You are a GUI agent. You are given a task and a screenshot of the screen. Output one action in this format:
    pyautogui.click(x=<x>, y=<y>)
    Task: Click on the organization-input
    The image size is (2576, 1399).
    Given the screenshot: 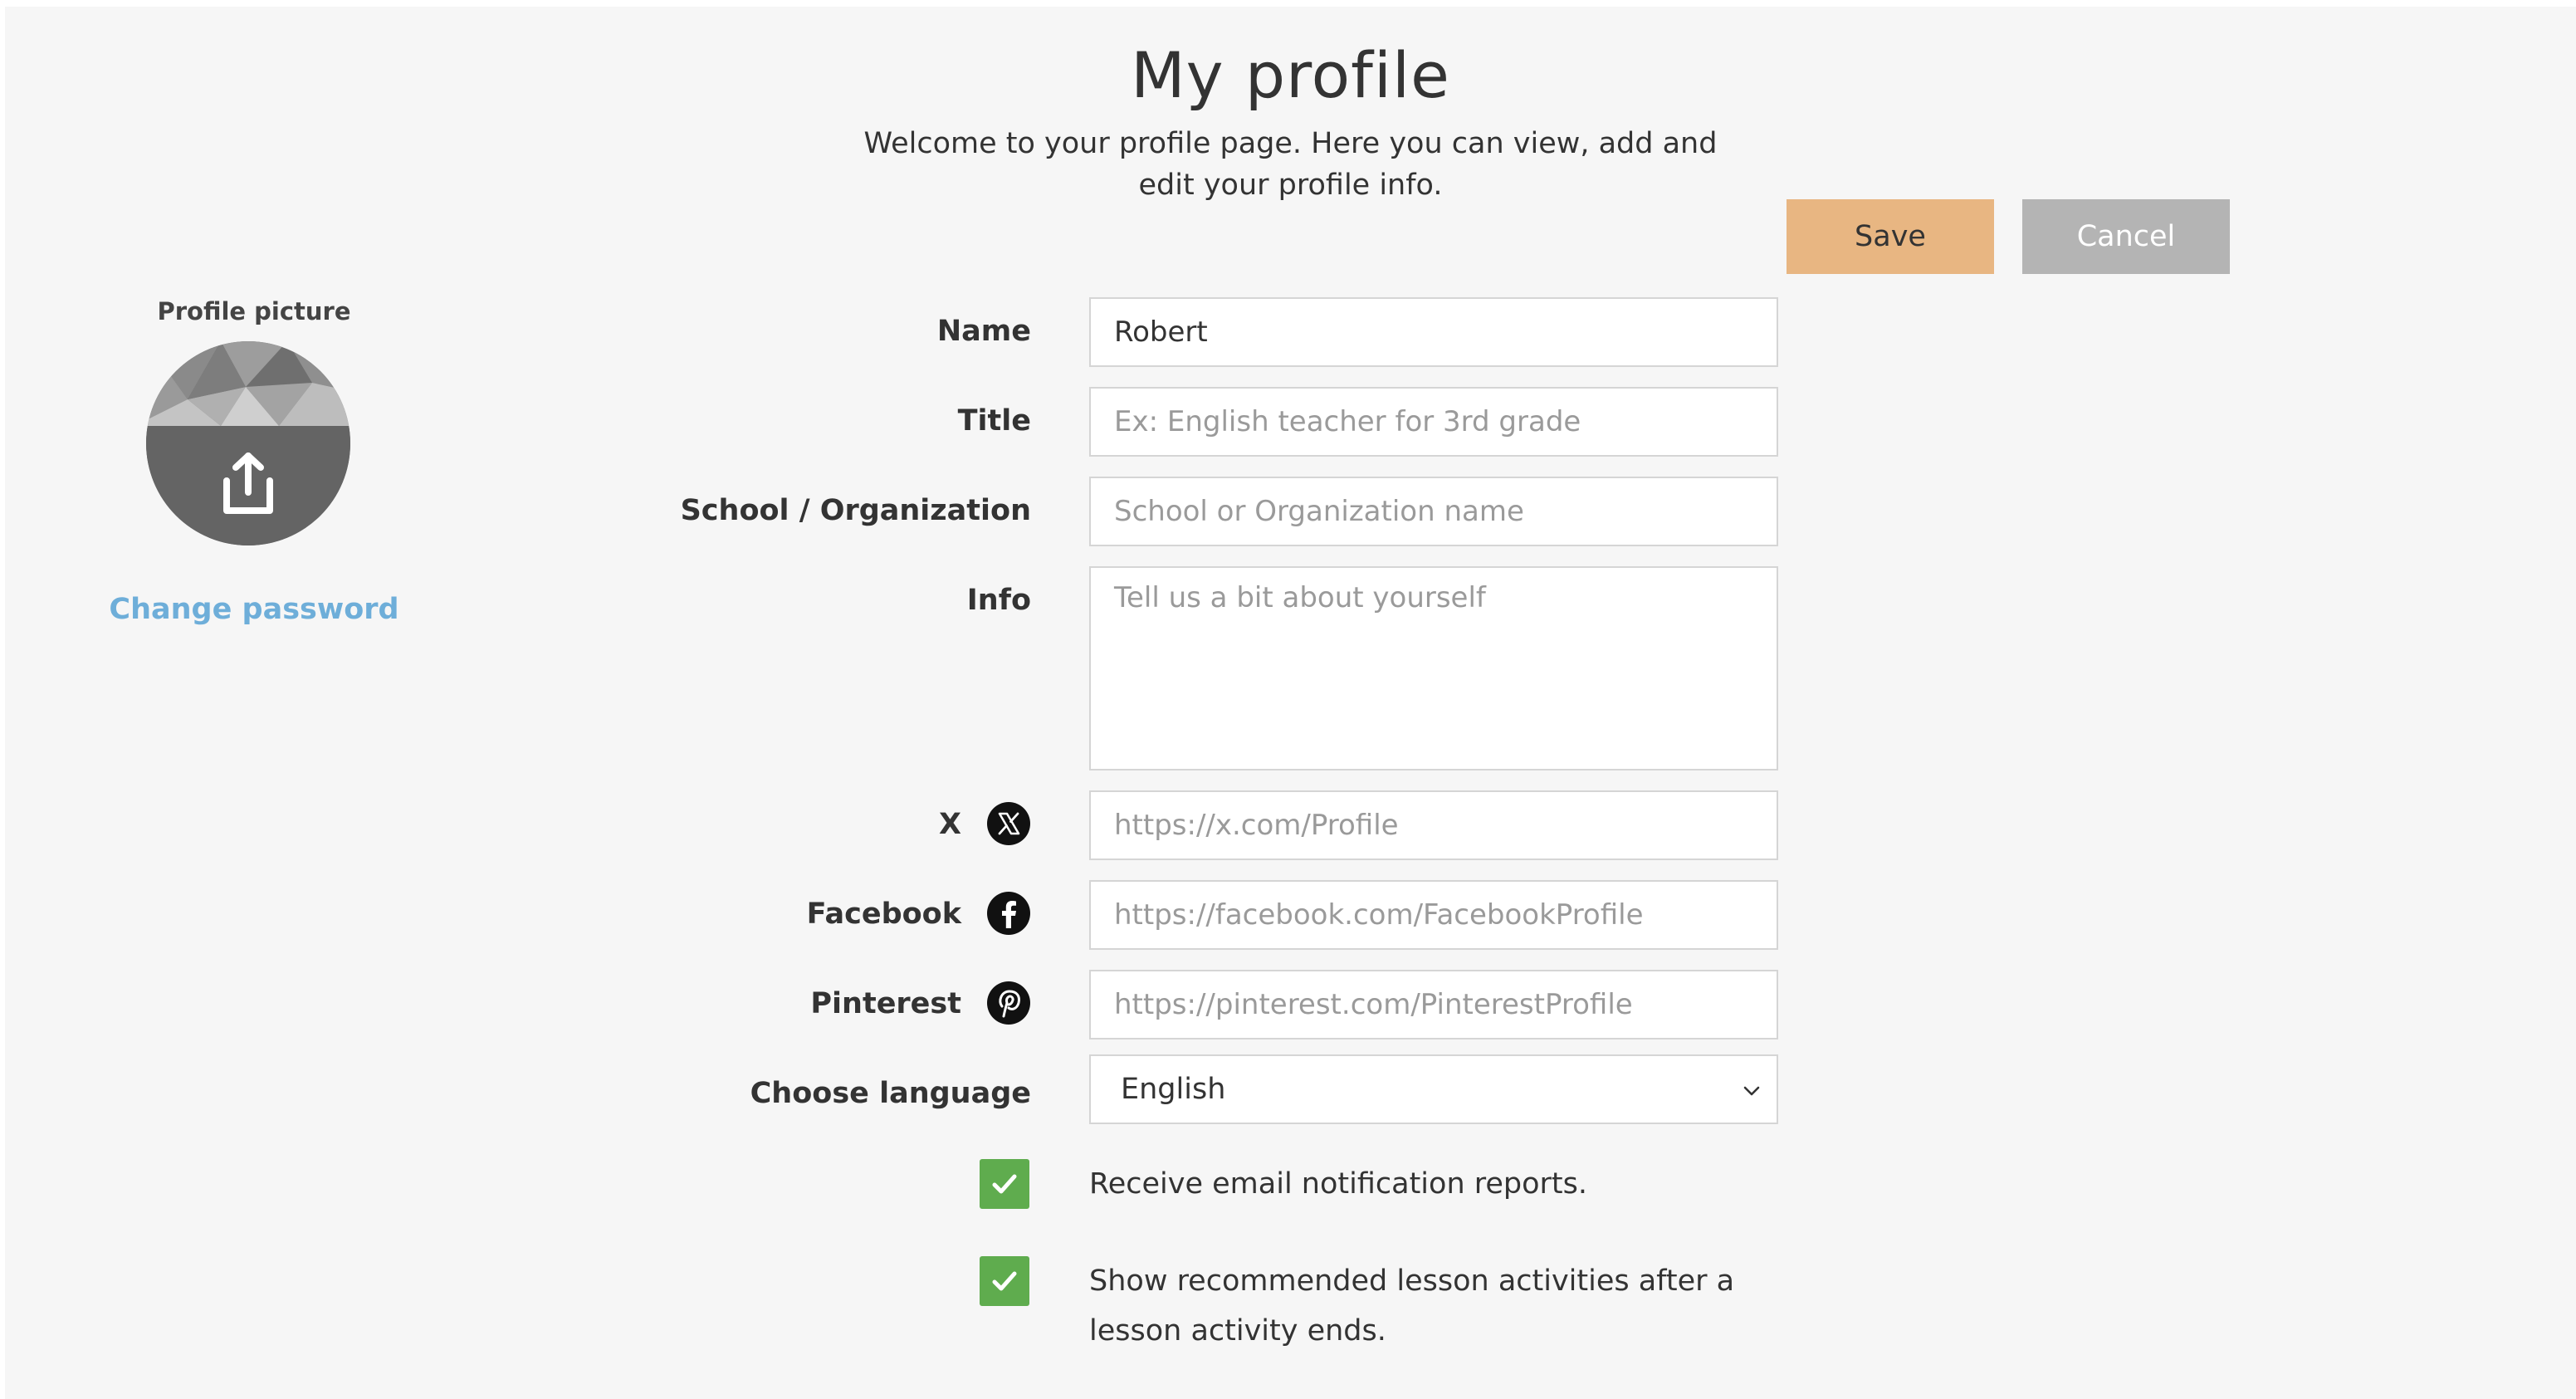 What is the action you would take?
    pyautogui.click(x=1433, y=511)
    